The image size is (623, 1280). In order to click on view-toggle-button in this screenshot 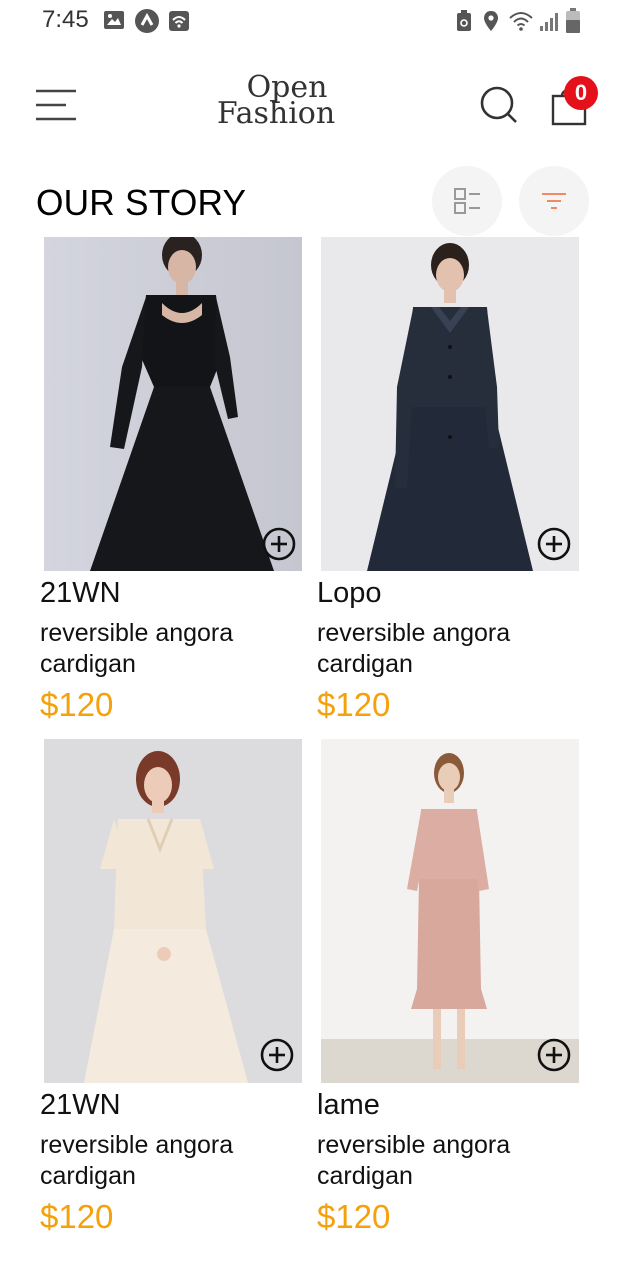, I will do `click(467, 201)`.